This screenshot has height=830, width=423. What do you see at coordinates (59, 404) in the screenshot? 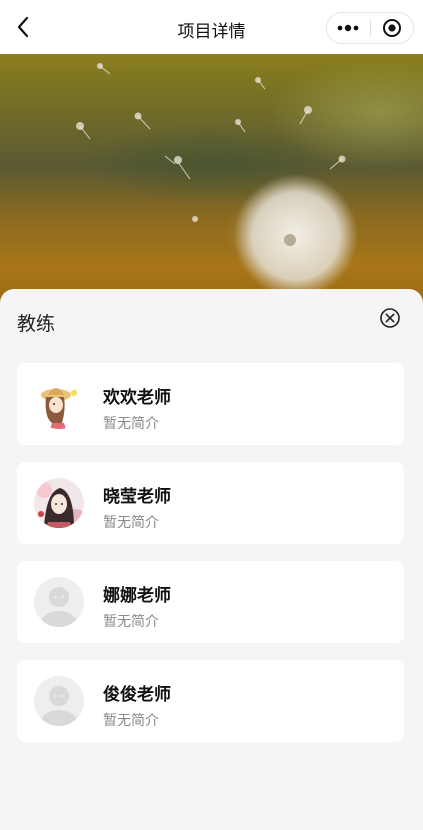
I see `cartoon-girl-hat-avatar` at bounding box center [59, 404].